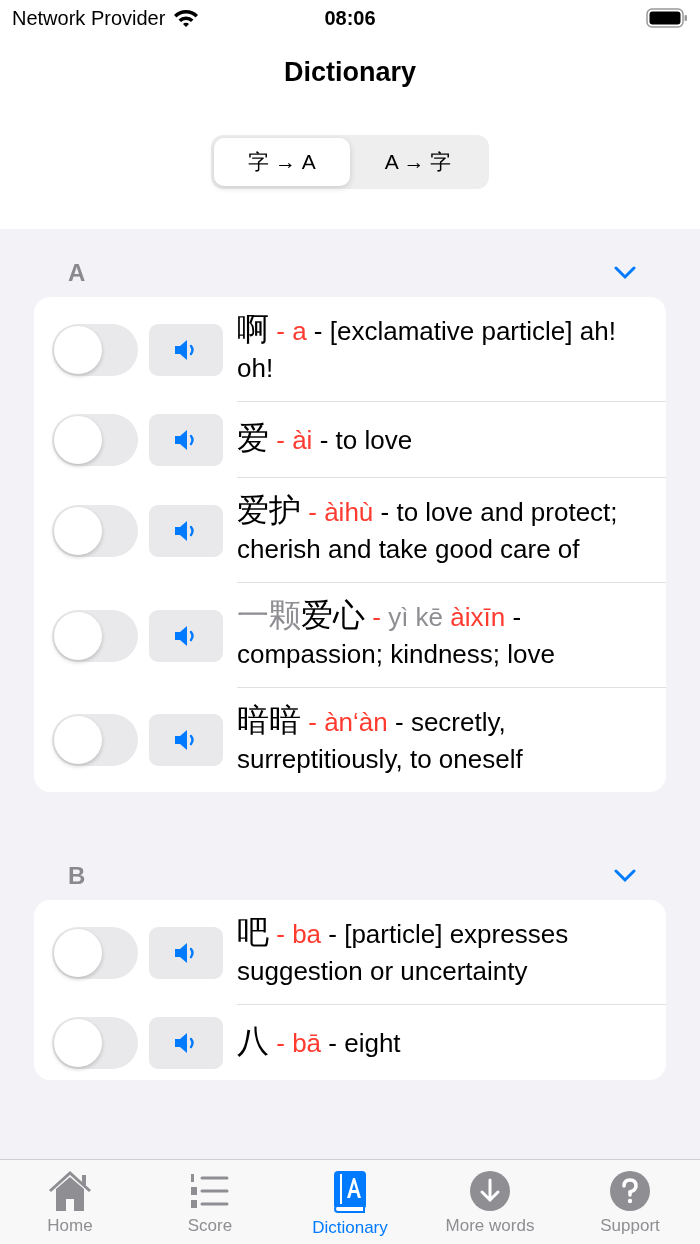 This screenshot has height=1244, width=700. What do you see at coordinates (186, 18) in the screenshot?
I see `wifi-icon` at bounding box center [186, 18].